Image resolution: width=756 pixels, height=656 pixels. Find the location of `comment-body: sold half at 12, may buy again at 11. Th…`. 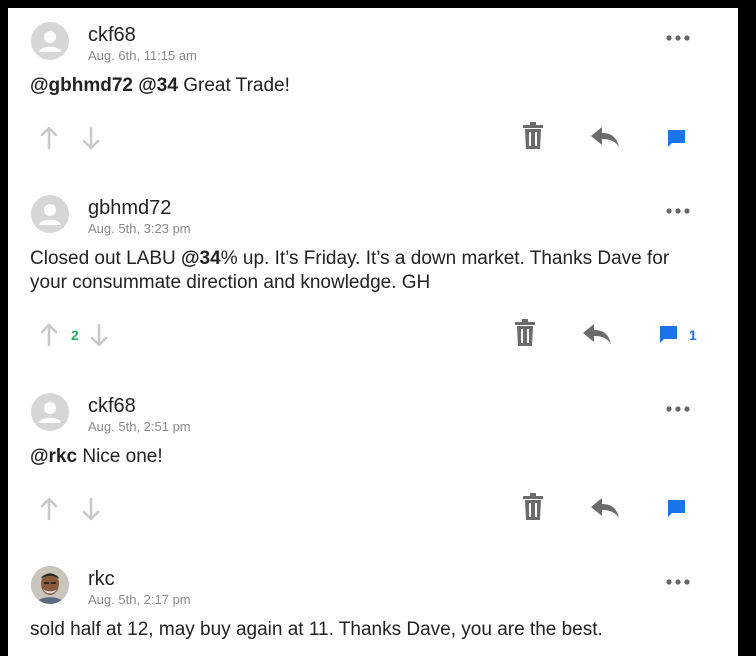

comment-body: sold half at 12, may buy again at 11. Th… is located at coordinates (316, 629).